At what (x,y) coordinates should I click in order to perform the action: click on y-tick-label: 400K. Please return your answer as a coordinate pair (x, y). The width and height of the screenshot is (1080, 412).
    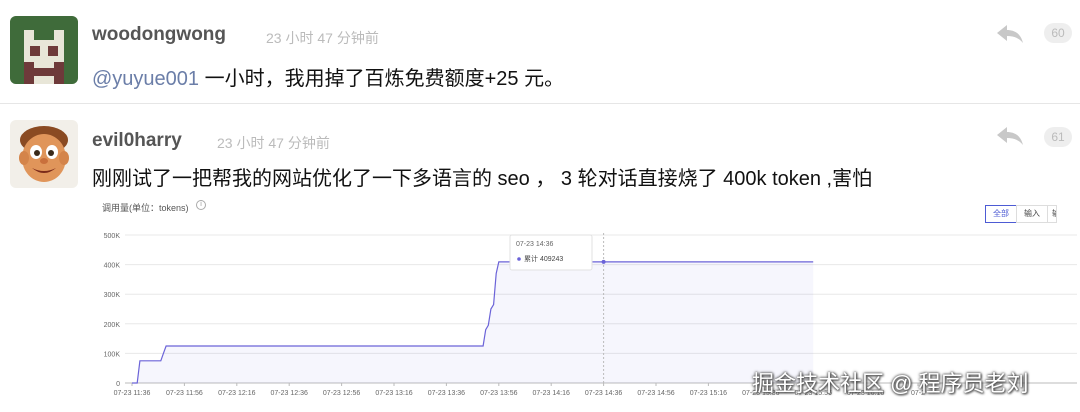
    Looking at the image, I should click on (112, 266).